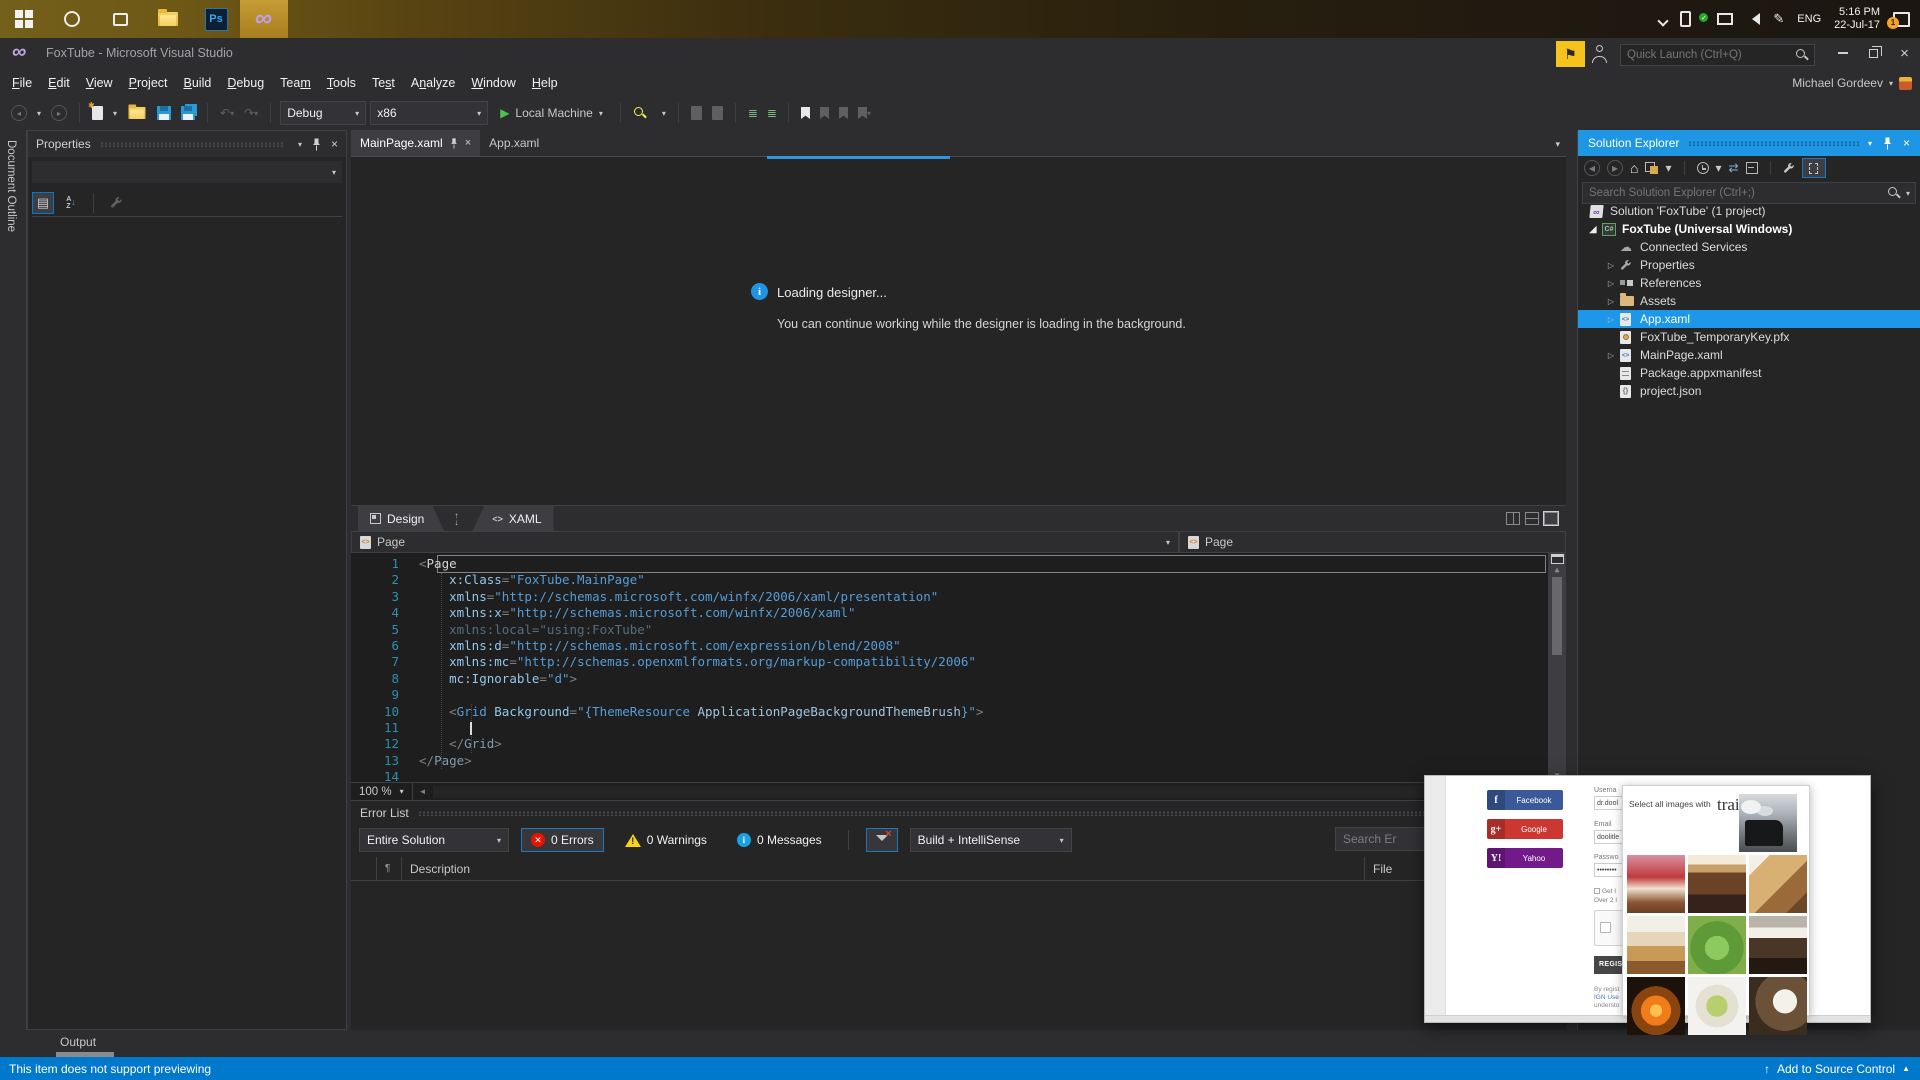 The width and height of the screenshot is (1920, 1080). Describe the element at coordinates (99, 83) in the screenshot. I see `menu-view: View` at that location.